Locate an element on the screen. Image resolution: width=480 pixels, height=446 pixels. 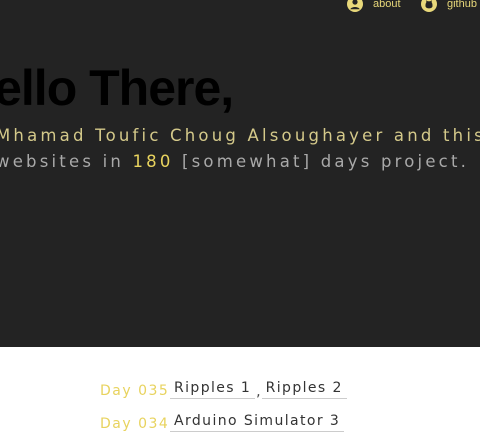
project-link-ripples-1: Ripples 1 is located at coordinates (213, 389).